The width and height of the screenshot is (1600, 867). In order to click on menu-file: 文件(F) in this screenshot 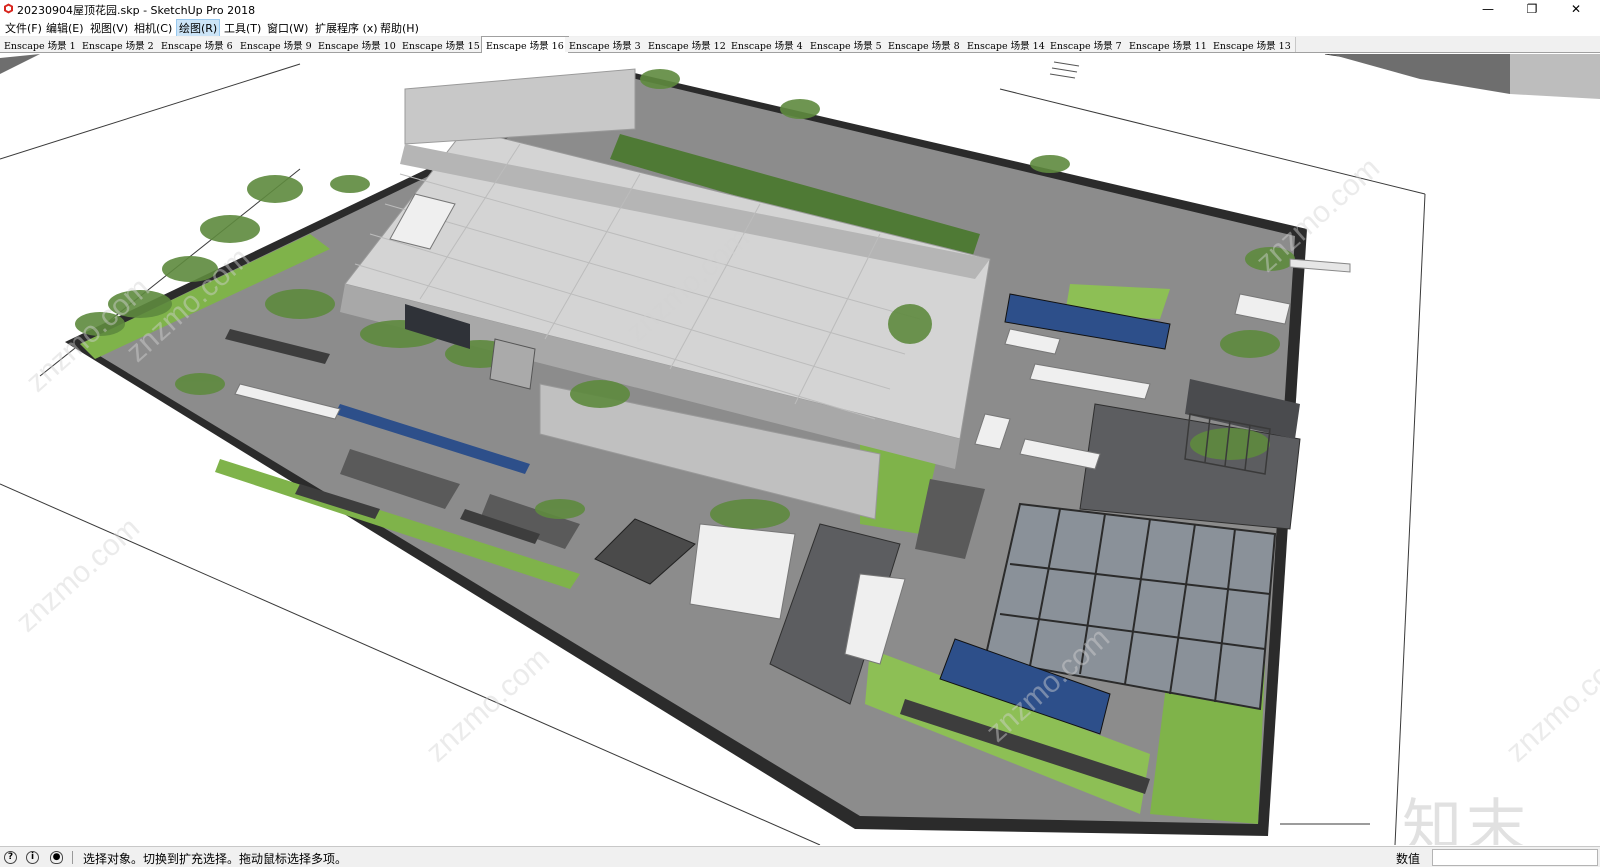, I will do `click(23, 28)`.